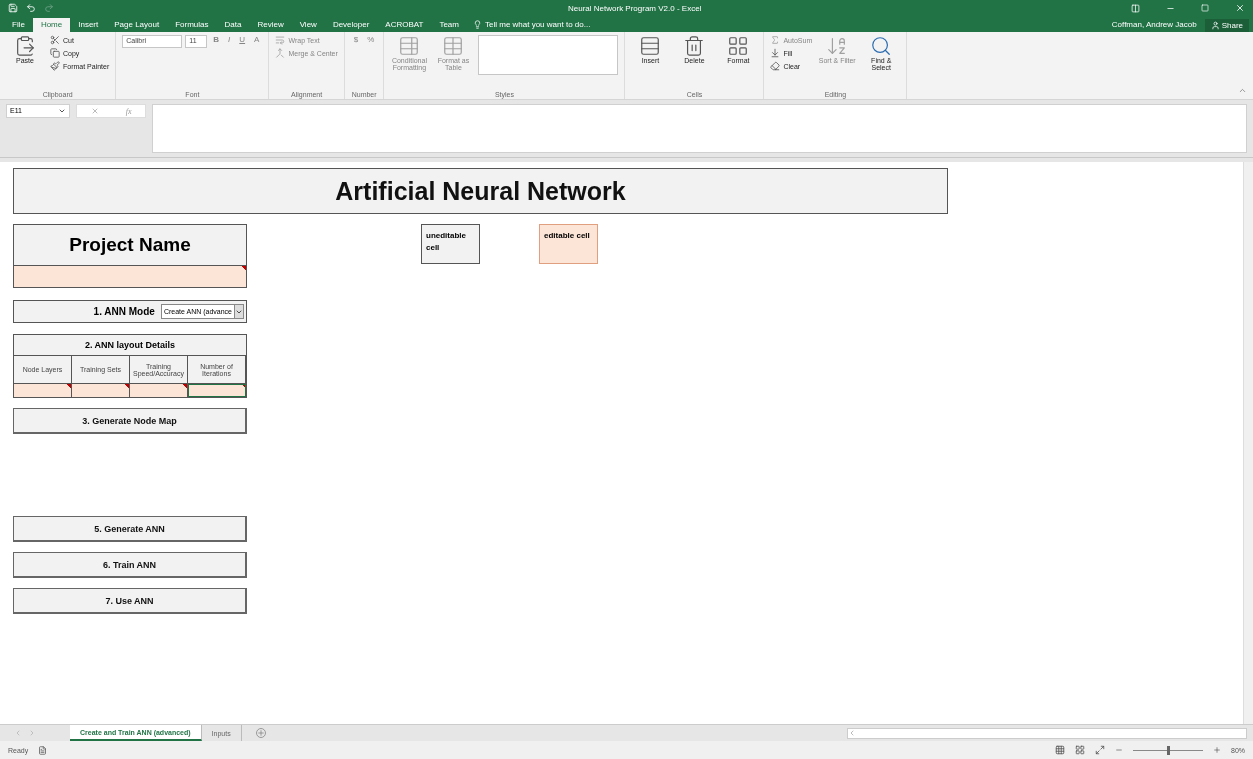 This screenshot has height=759, width=1253. I want to click on step-button: 5. Generate ANN, so click(130, 529).